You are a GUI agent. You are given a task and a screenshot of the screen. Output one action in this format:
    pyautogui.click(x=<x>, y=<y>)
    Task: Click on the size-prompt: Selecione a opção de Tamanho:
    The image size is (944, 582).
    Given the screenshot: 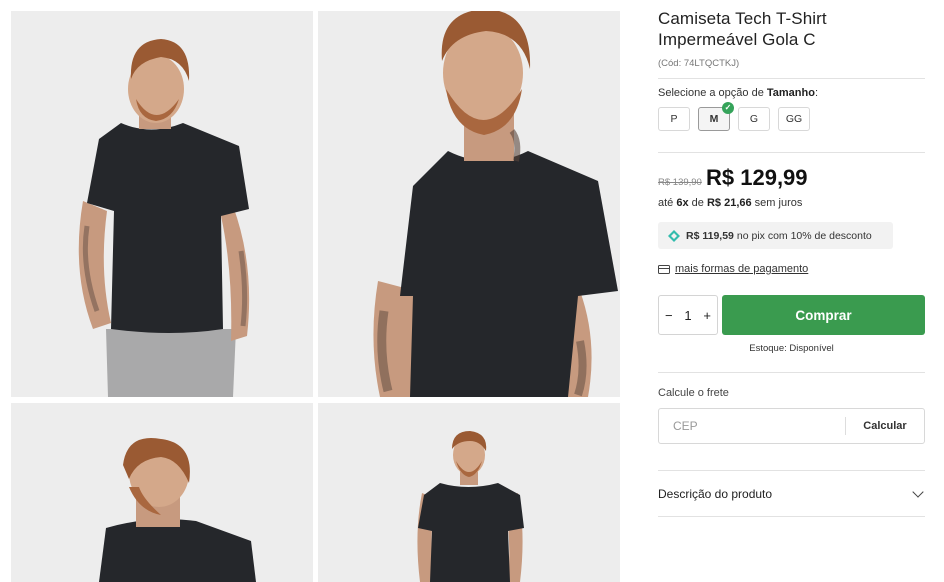 What is the action you would take?
    pyautogui.click(x=738, y=93)
    